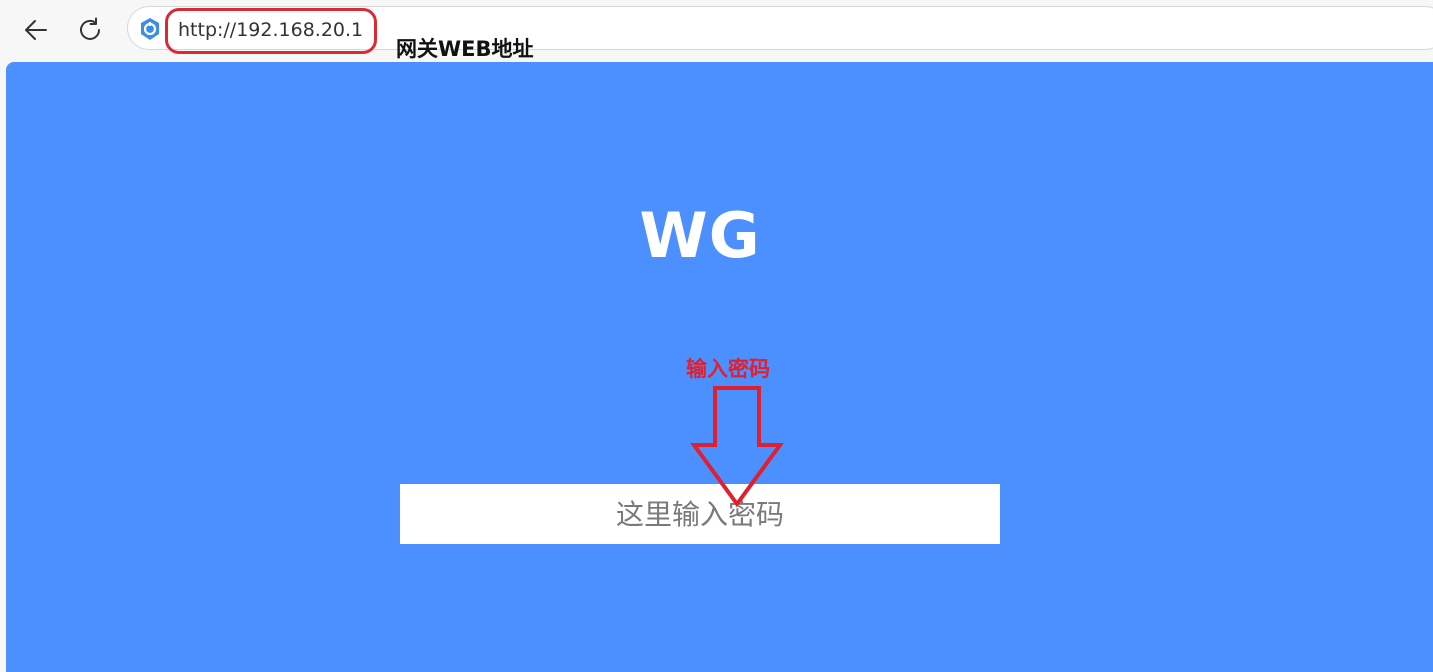  I want to click on url-text: http://192.168.20.1, so click(270, 30).